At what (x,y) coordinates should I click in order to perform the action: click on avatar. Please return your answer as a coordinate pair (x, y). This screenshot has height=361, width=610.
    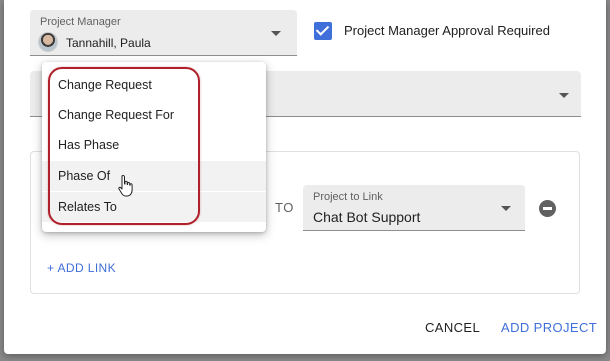
    Looking at the image, I should click on (48, 42).